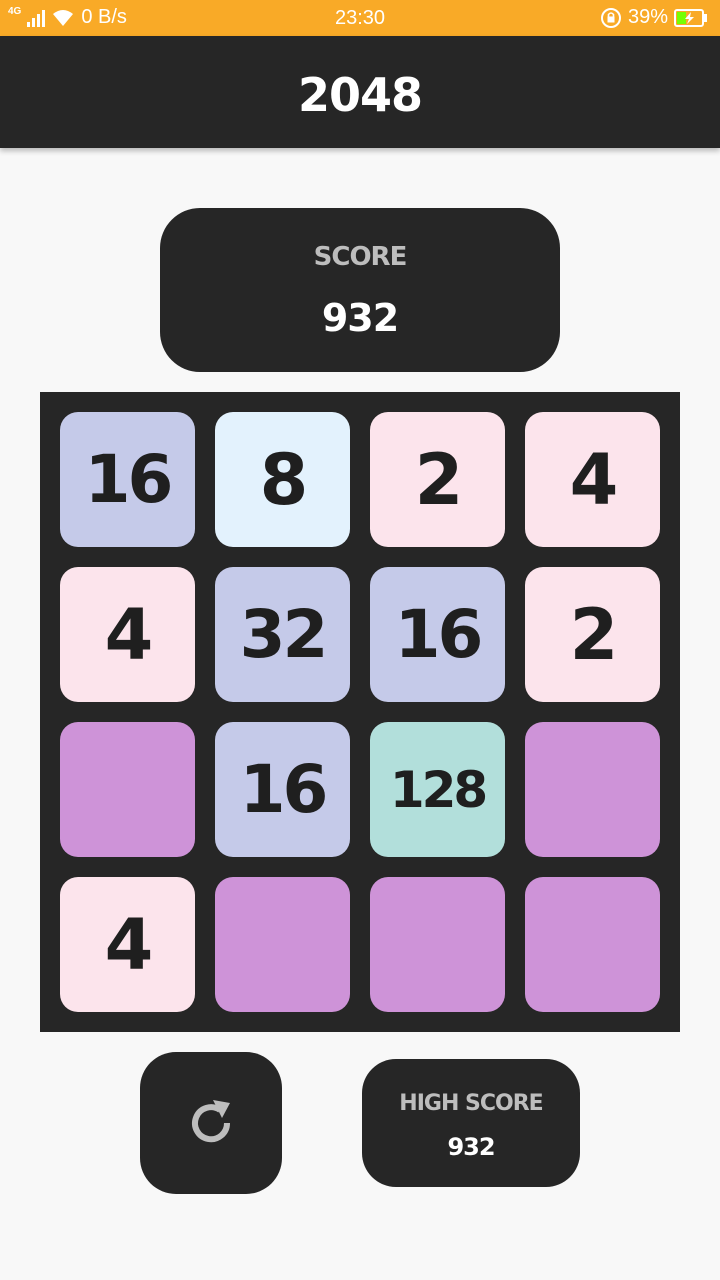 The width and height of the screenshot is (720, 1280). What do you see at coordinates (437, 789) in the screenshot?
I see `tile-128: 128` at bounding box center [437, 789].